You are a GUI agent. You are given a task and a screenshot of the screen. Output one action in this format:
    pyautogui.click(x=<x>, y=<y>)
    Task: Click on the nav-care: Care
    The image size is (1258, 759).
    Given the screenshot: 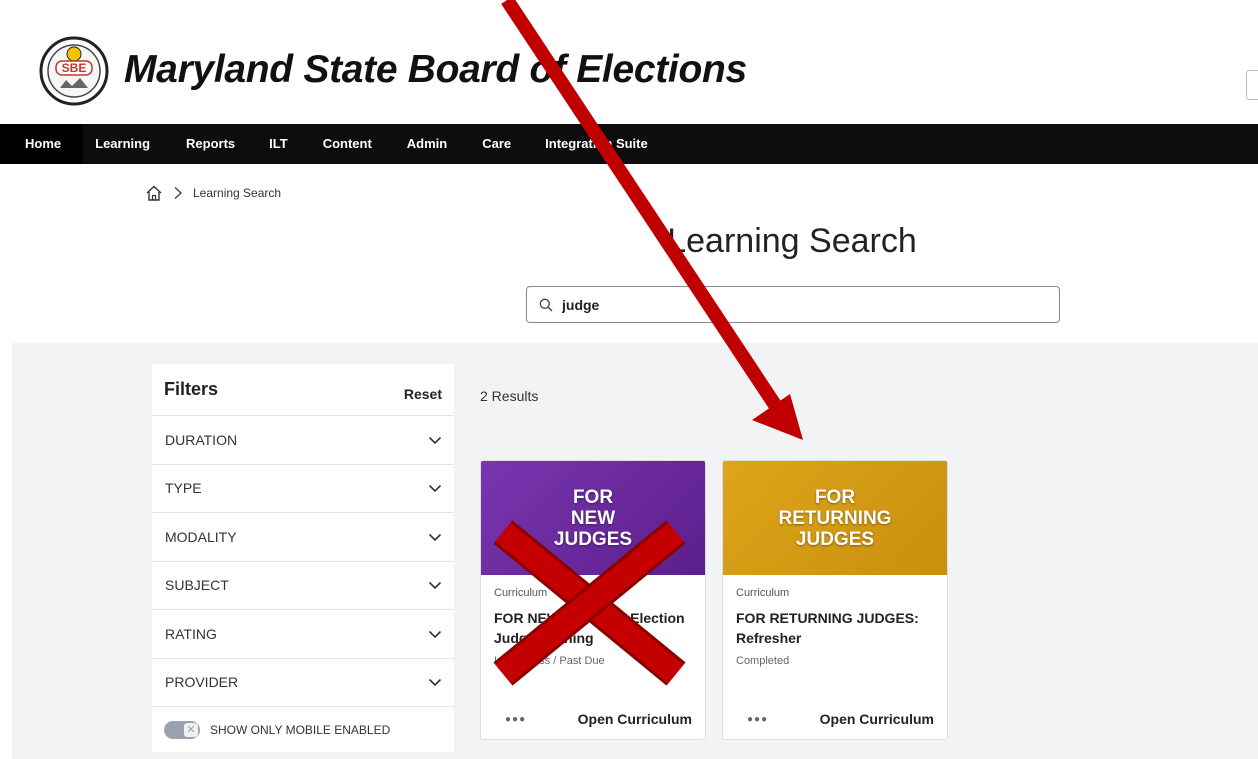 What is the action you would take?
    pyautogui.click(x=496, y=144)
    